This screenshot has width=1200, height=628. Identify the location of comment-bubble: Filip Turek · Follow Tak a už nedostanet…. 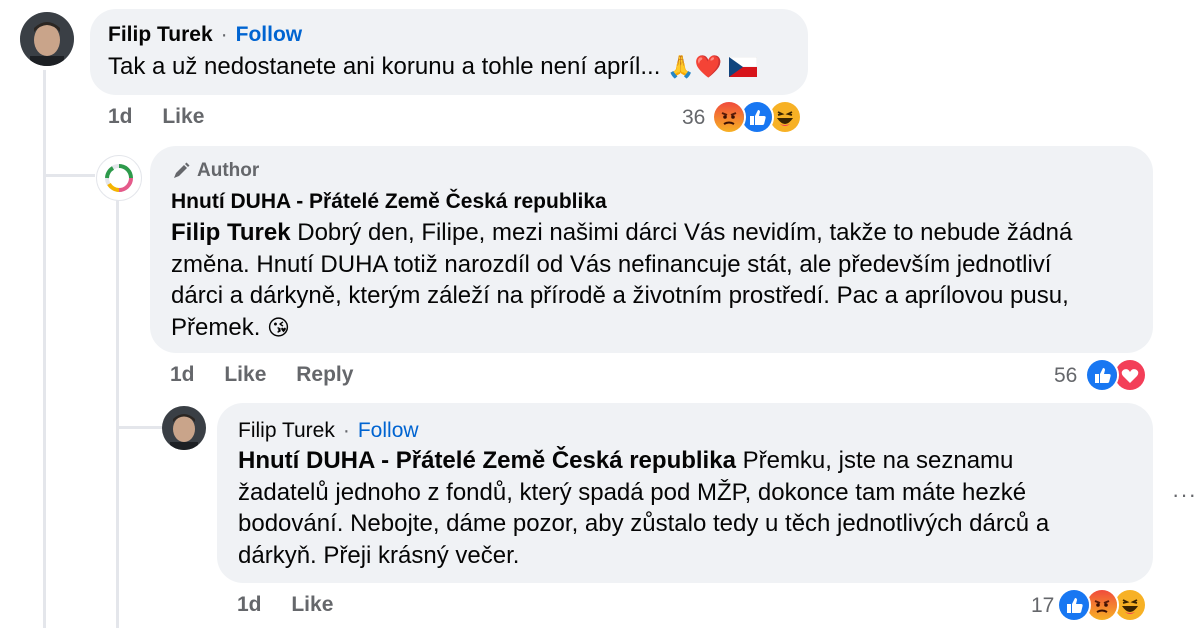
(449, 52).